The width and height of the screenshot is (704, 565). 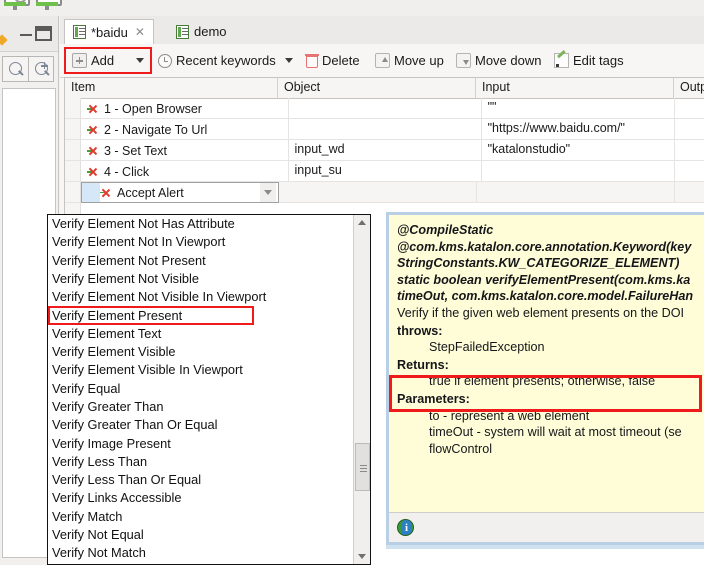 What do you see at coordinates (384, 192) in the screenshot?
I see `table-row-editing: Accept Alert` at bounding box center [384, 192].